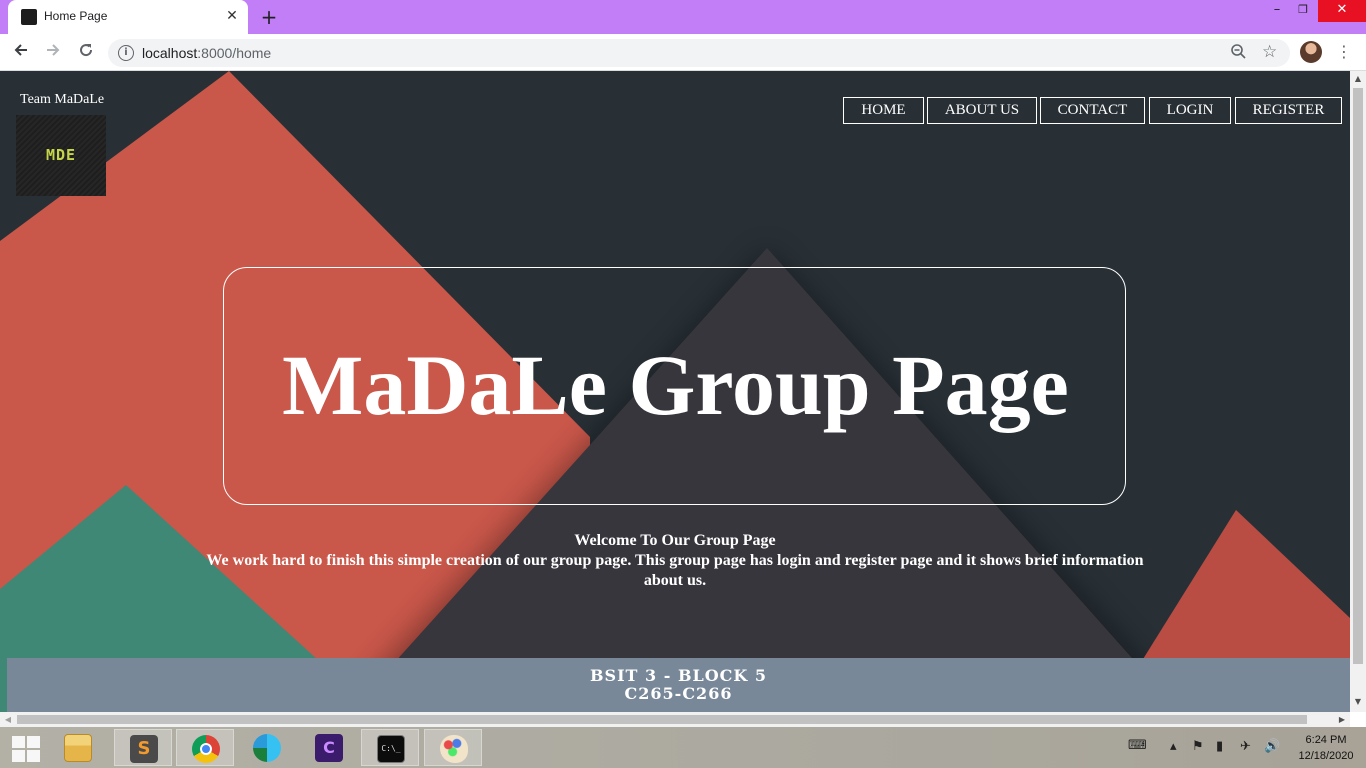  What do you see at coordinates (1238, 53) in the screenshot?
I see `zoom-icon` at bounding box center [1238, 53].